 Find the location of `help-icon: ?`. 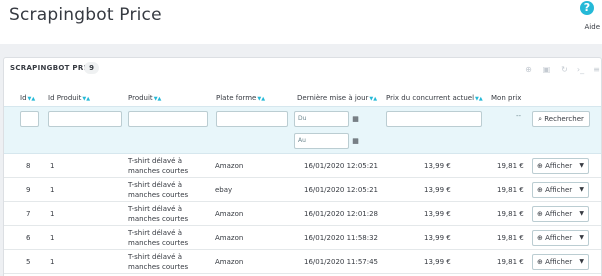

help-icon: ? is located at coordinates (587, 8).